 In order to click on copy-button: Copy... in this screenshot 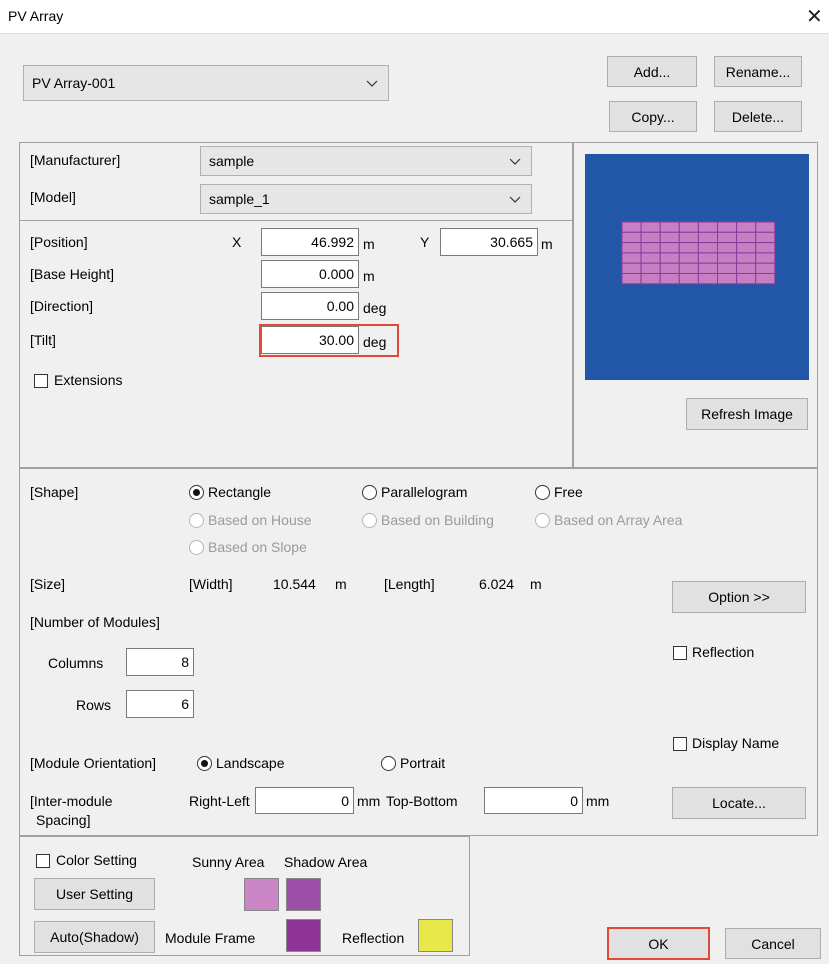, I will do `click(653, 116)`.